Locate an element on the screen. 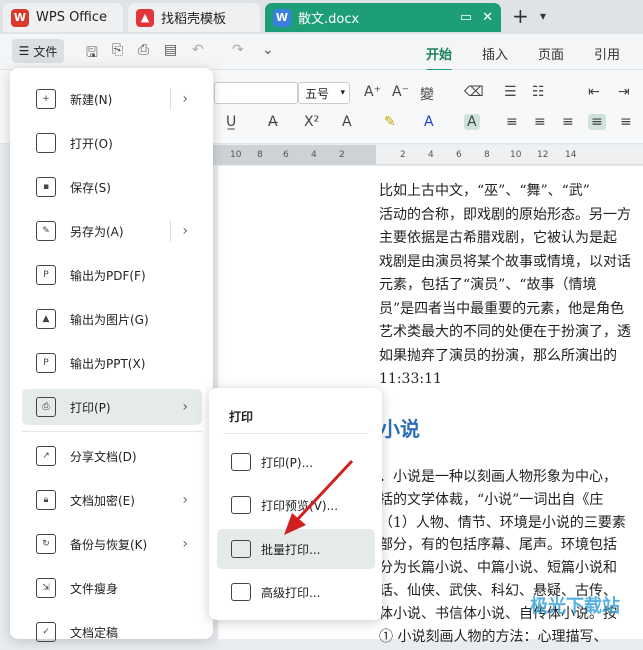 Image resolution: width=643 pixels, height=650 pixels. menu-item-export-ppt: P 输出为PPT(X) is located at coordinates (112, 363).